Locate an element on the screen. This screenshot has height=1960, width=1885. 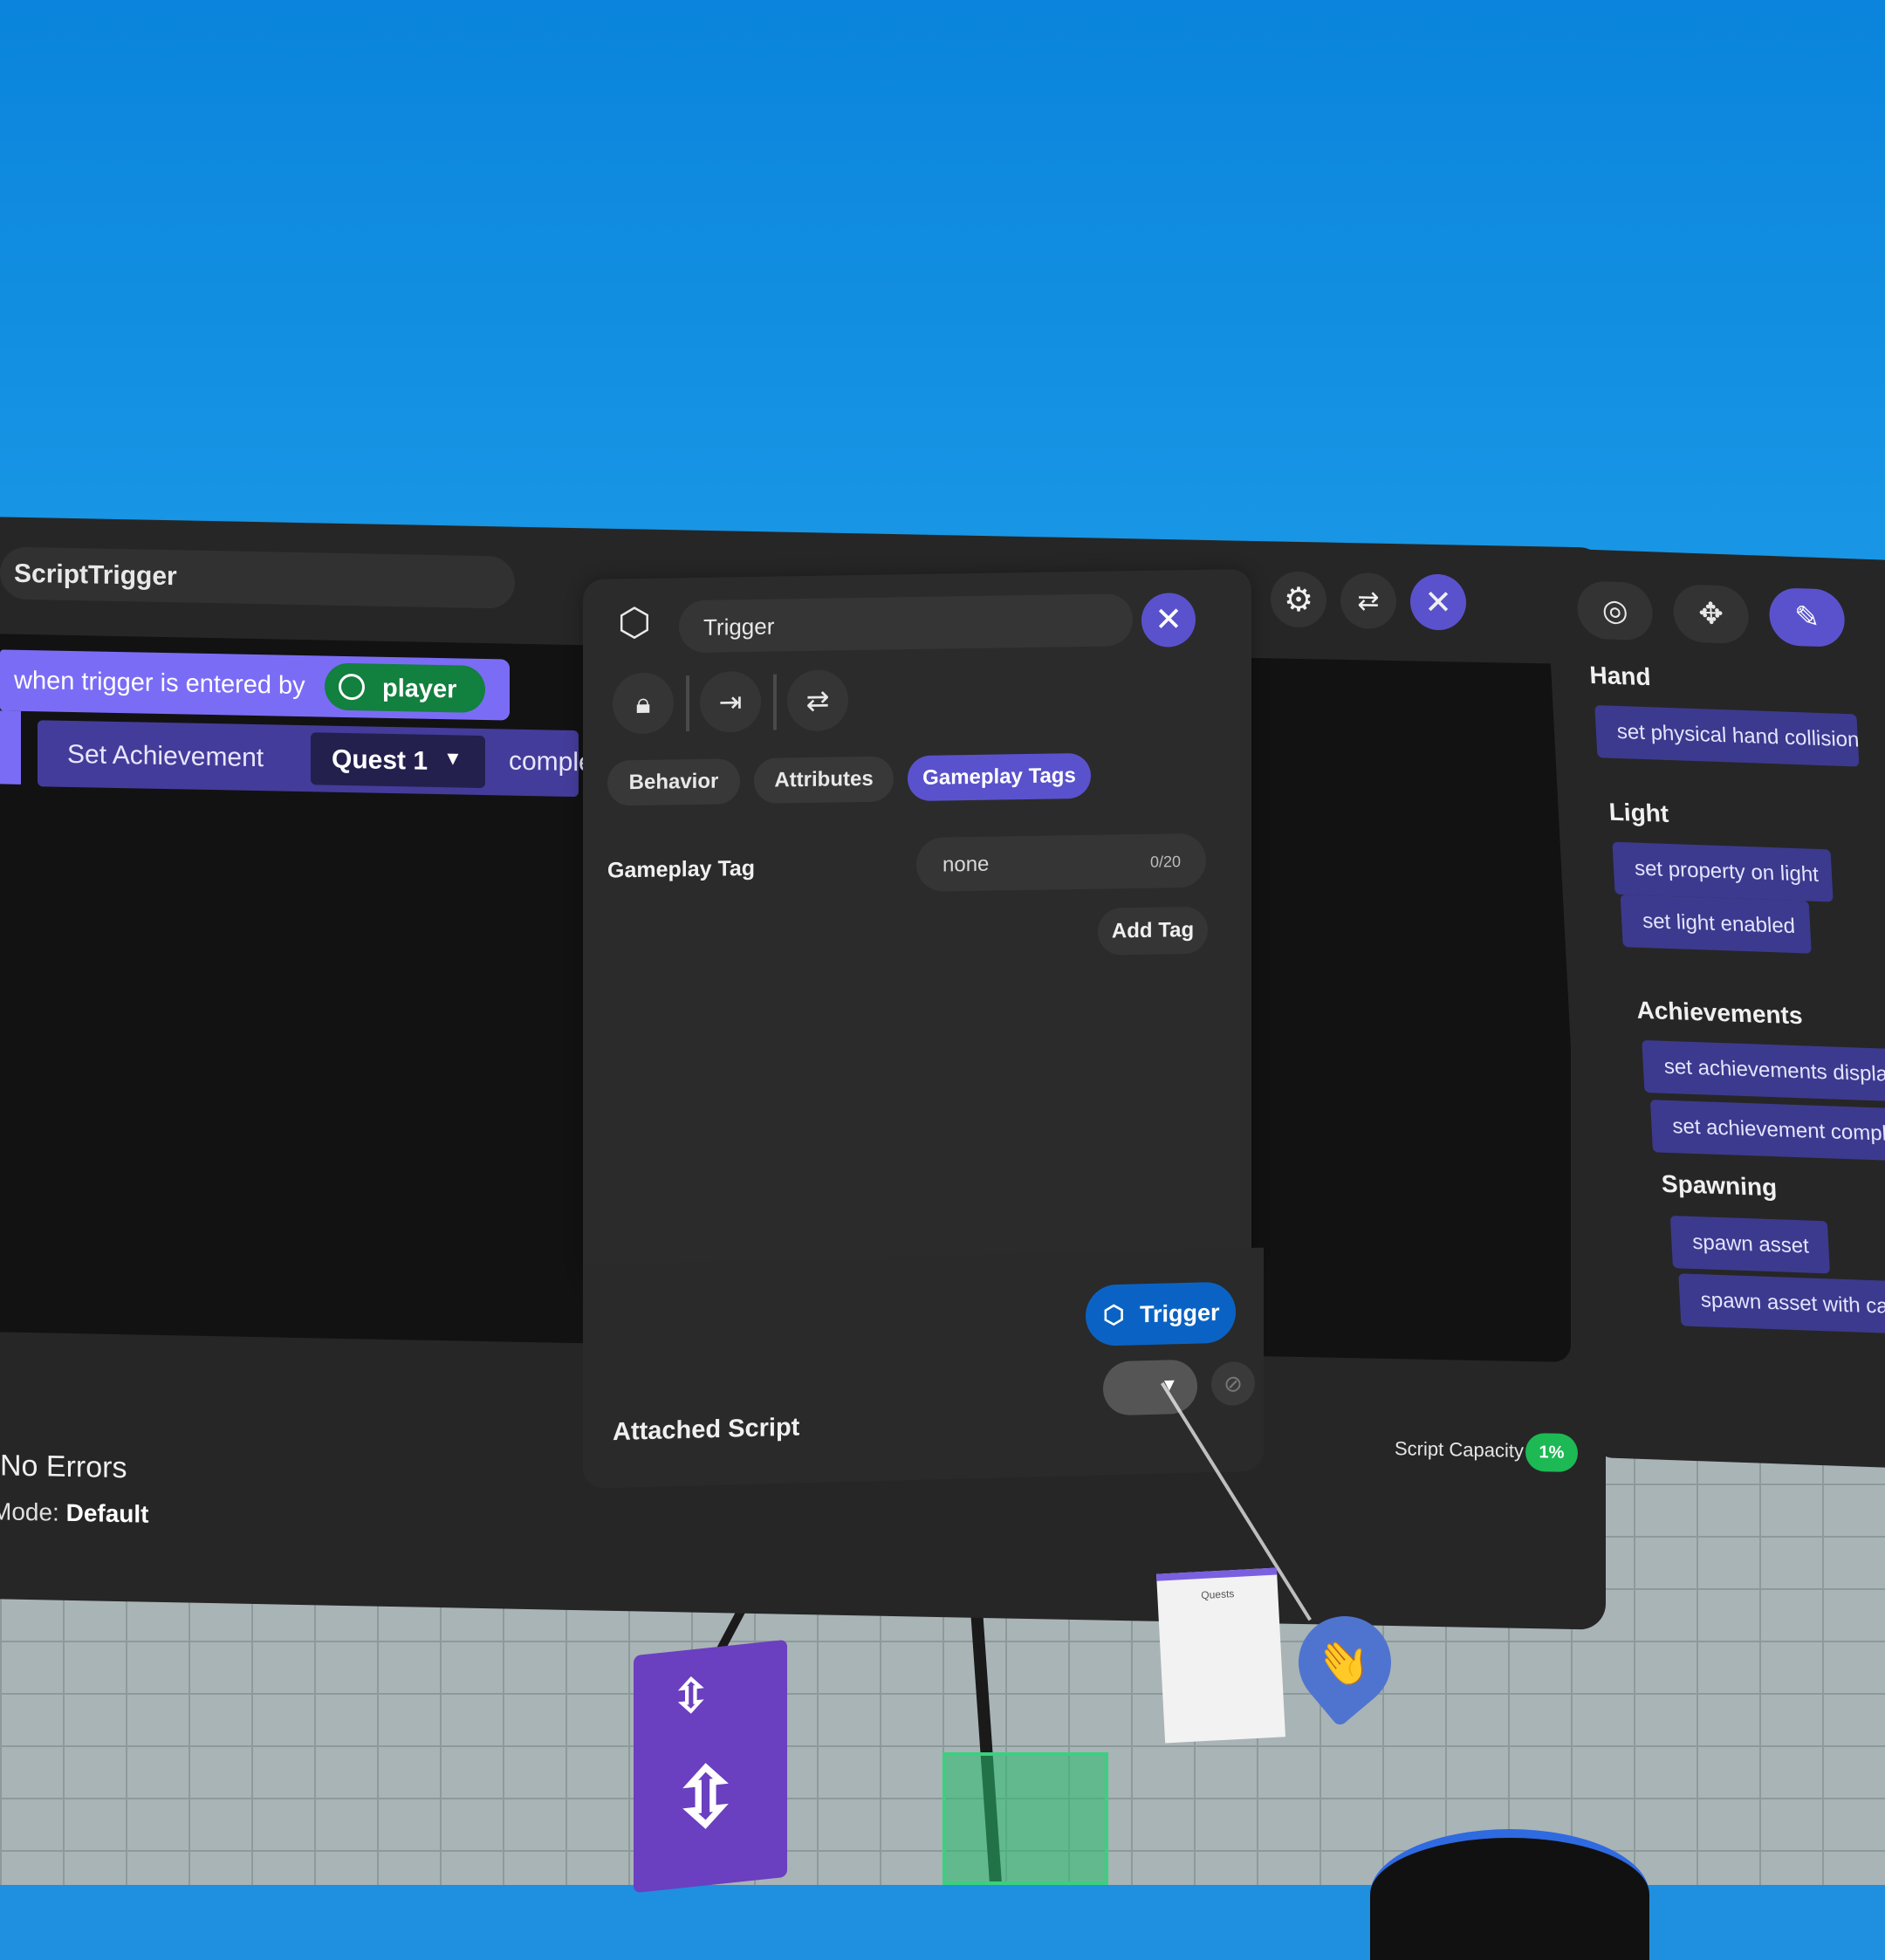
gameplay-tag-value: none is located at coordinates (966, 865).